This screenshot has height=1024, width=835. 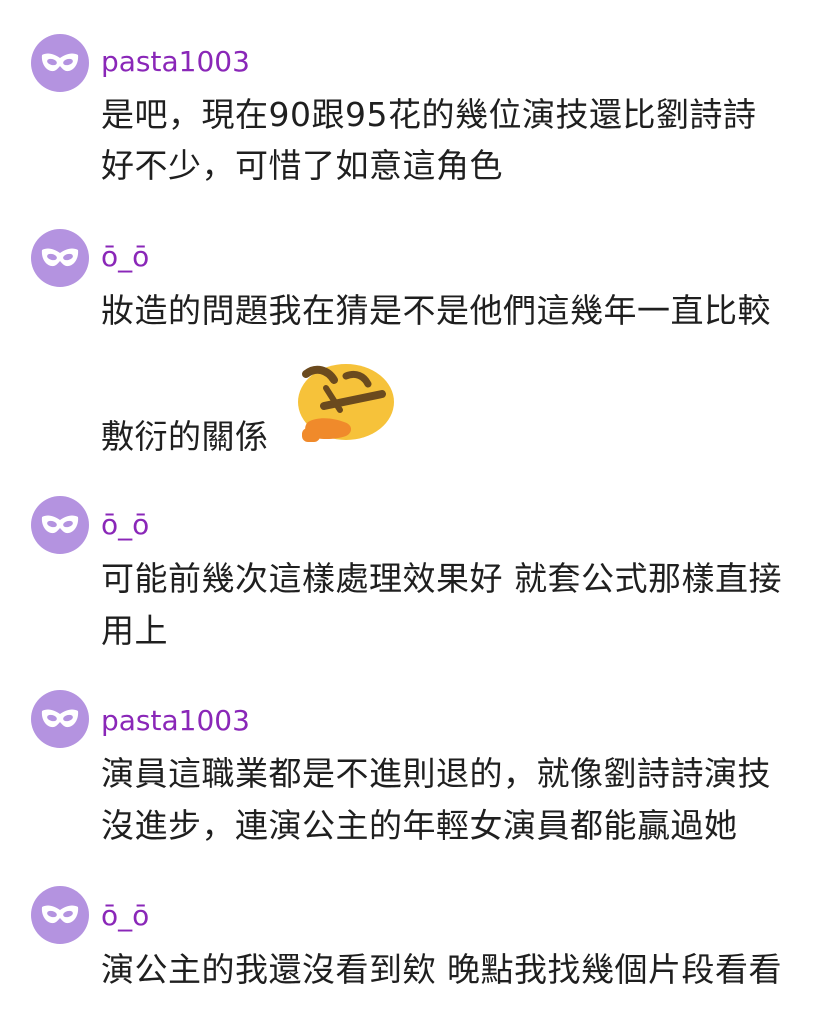 What do you see at coordinates (346, 403) in the screenshot?
I see `thinking-face-sticker` at bounding box center [346, 403].